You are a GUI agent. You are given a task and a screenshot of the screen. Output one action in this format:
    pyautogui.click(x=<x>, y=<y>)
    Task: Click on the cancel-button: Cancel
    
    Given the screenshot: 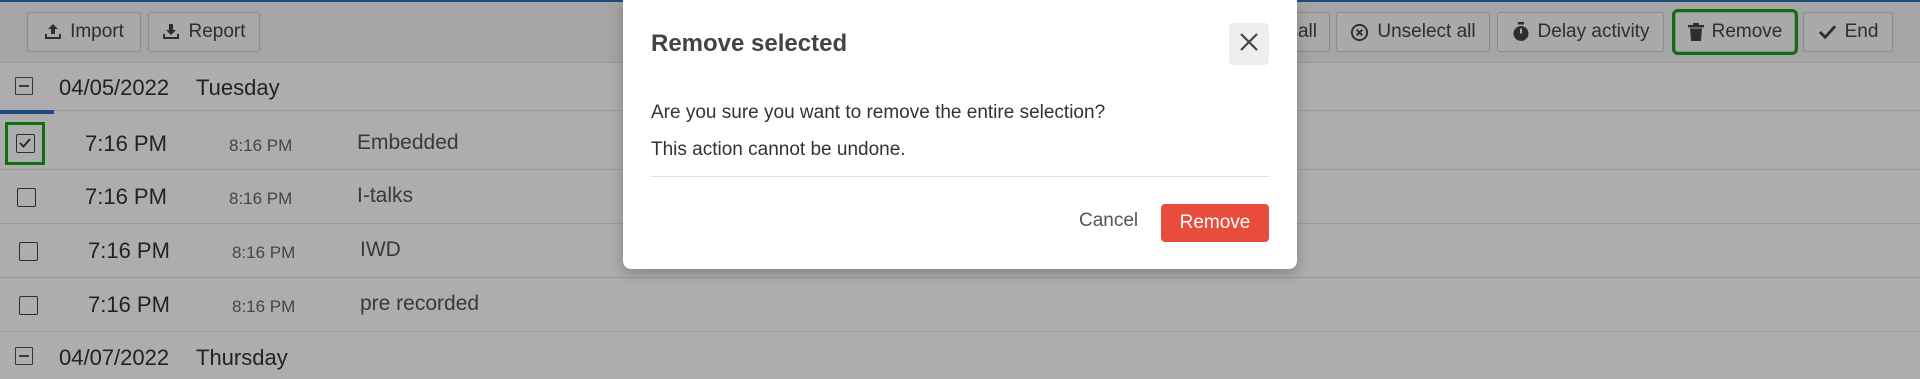 What is the action you would take?
    pyautogui.click(x=1108, y=221)
    